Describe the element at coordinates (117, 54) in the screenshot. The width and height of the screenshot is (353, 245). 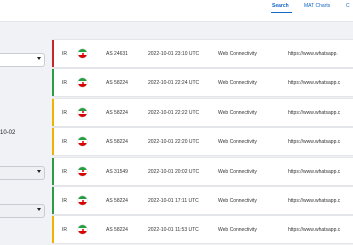
I see `asn-label: AS 24631` at that location.